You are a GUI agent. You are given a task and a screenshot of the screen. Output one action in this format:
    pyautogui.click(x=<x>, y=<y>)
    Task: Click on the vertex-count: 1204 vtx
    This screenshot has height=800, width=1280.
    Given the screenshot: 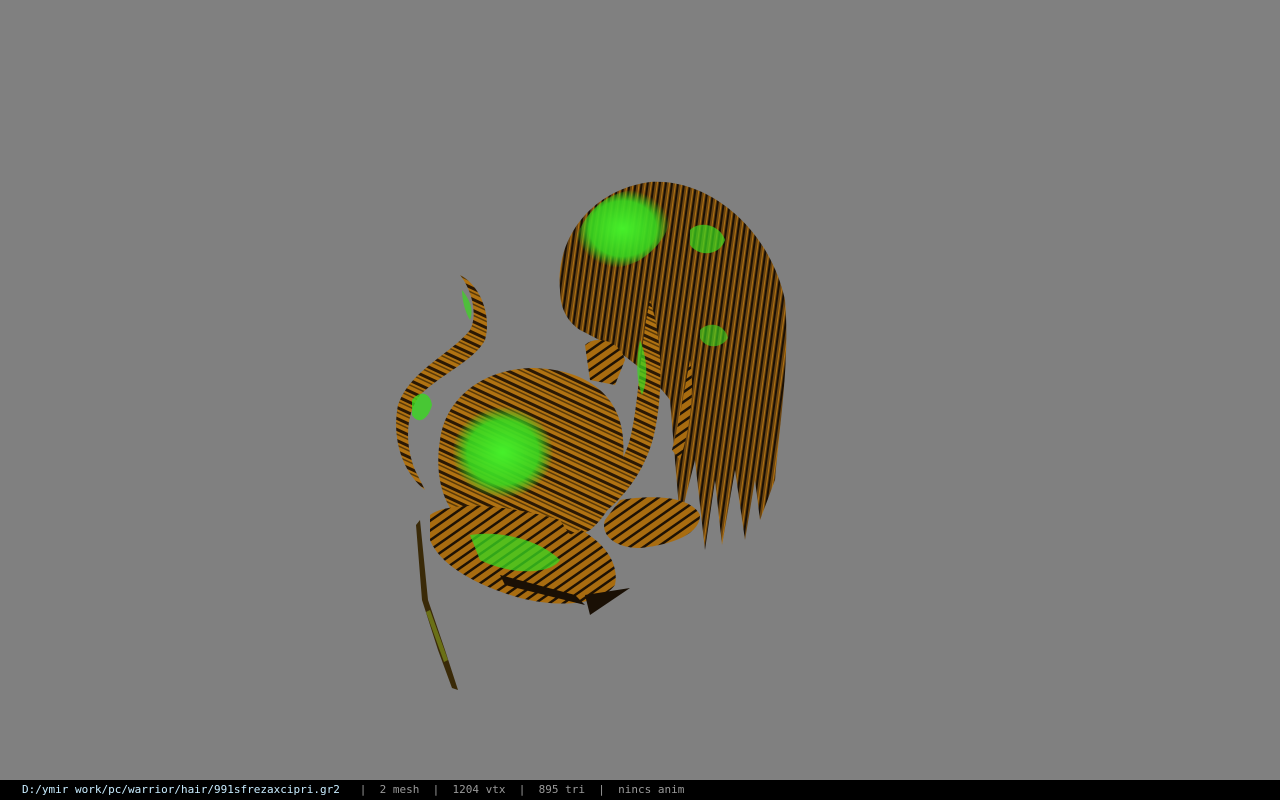 What is the action you would take?
    pyautogui.click(x=479, y=789)
    